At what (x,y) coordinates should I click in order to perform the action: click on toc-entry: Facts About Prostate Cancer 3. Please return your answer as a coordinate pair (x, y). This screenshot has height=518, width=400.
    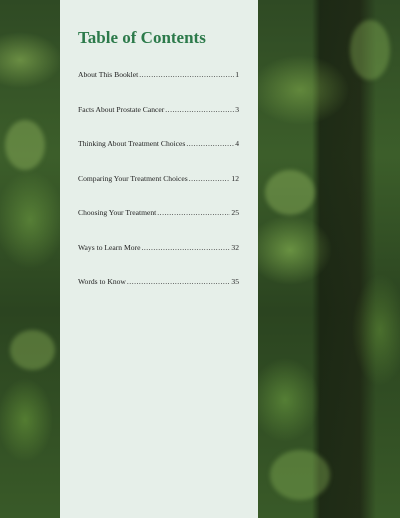
    Looking at the image, I should click on (158, 122).